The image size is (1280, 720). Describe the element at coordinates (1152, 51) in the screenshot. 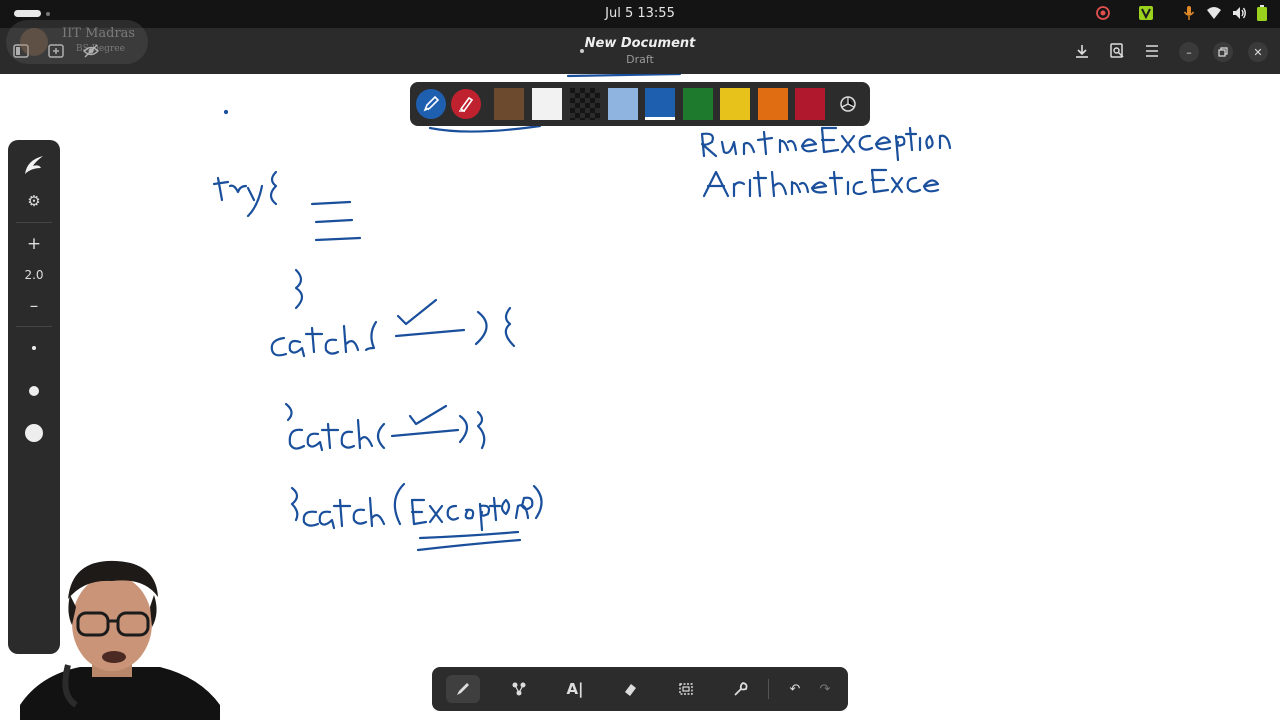

I see `main-menu-icon` at that location.